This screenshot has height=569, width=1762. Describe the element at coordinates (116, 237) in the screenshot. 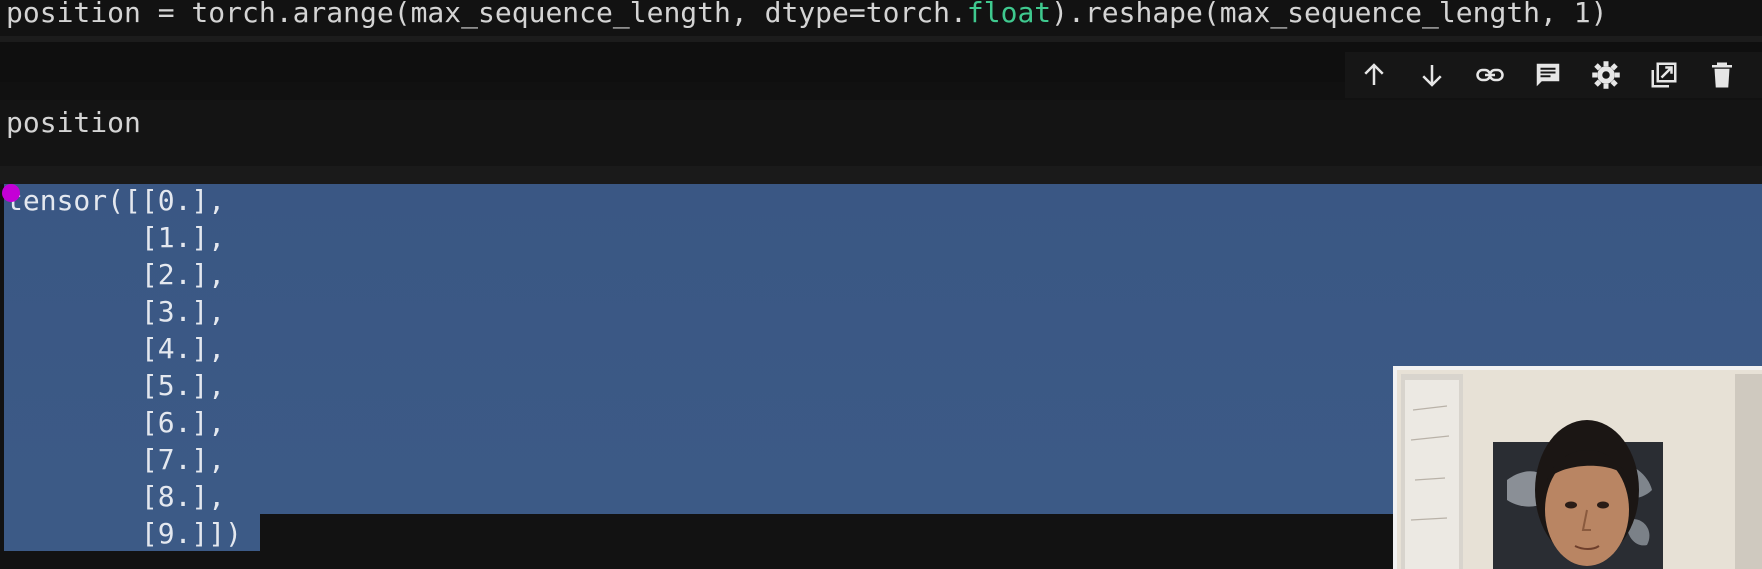

I see `output-line: [1.],` at that location.